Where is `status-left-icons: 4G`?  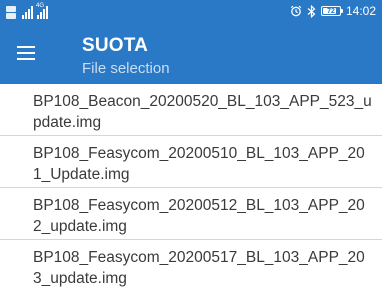
status-left-icons: 4G is located at coordinates (27, 11).